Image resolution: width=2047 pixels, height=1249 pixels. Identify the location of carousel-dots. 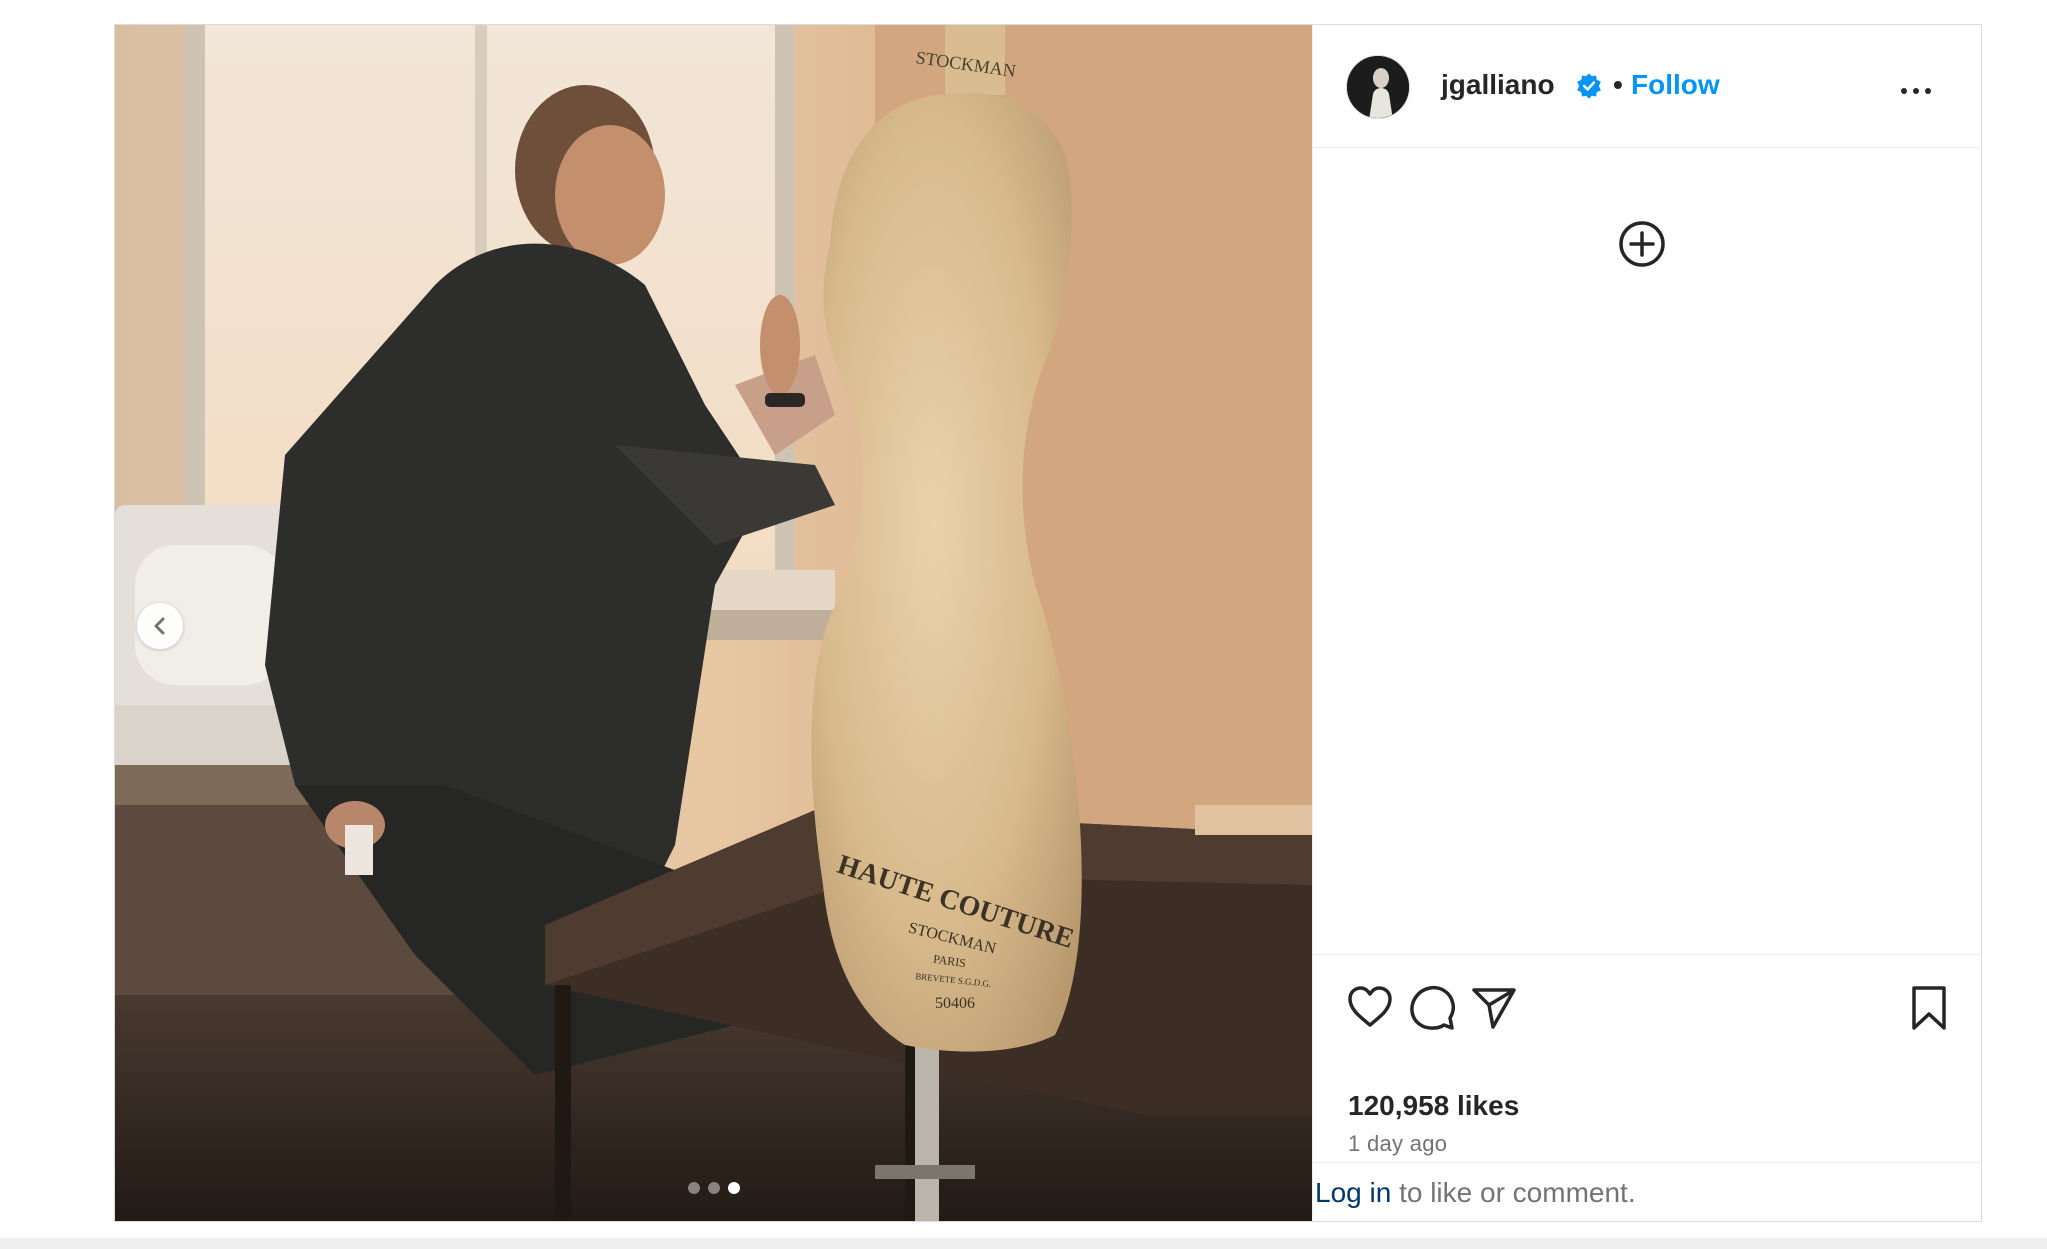
(714, 1188).